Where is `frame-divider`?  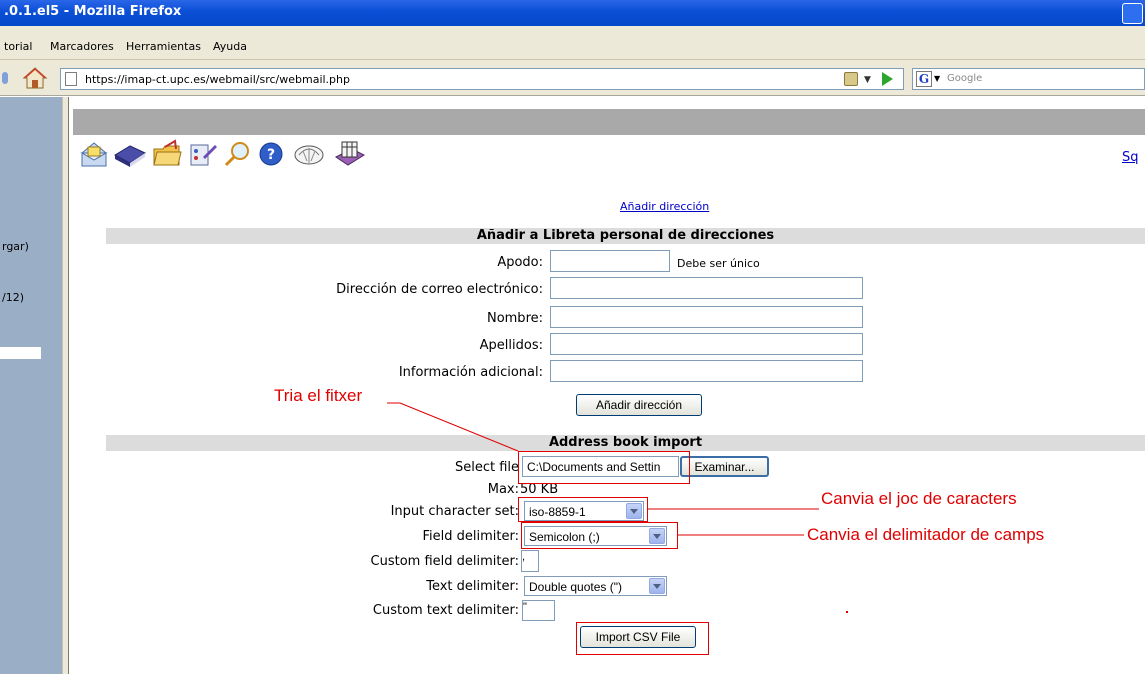 frame-divider is located at coordinates (65, 385).